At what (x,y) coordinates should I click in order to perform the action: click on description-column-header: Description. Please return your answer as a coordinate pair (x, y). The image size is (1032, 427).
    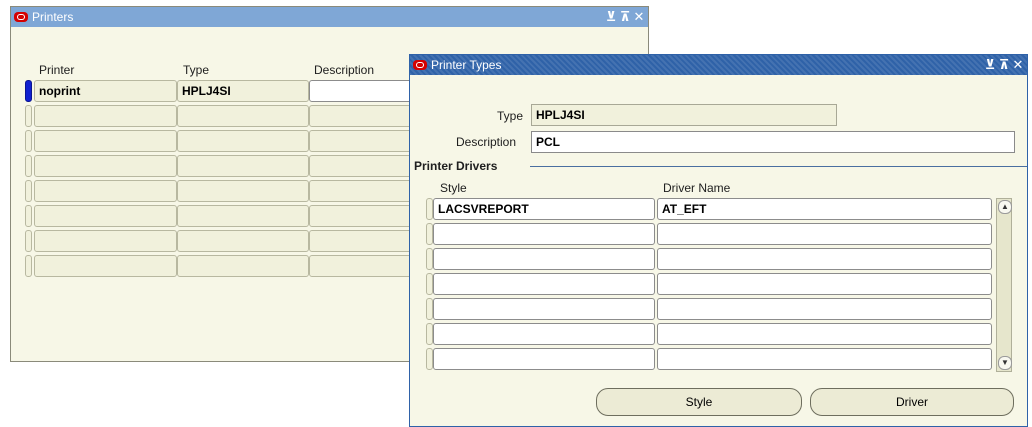
    Looking at the image, I should click on (344, 70).